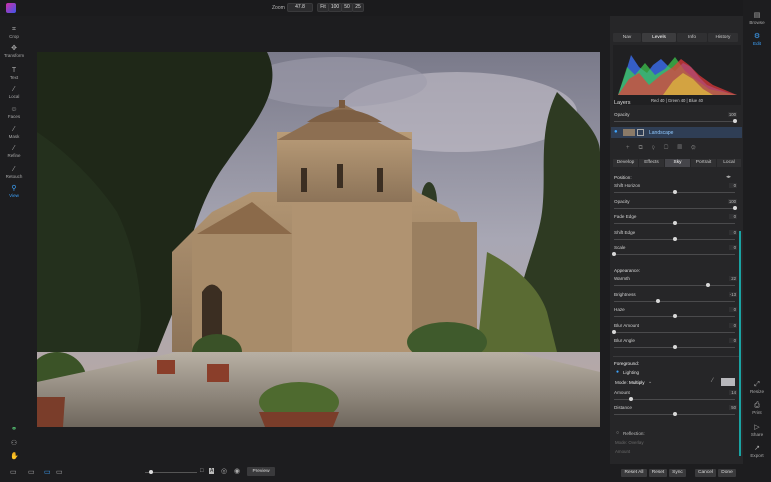 This screenshot has width=771, height=482. Describe the element at coordinates (358, 7) in the screenshot. I see `zoom-25-button: 25` at that location.